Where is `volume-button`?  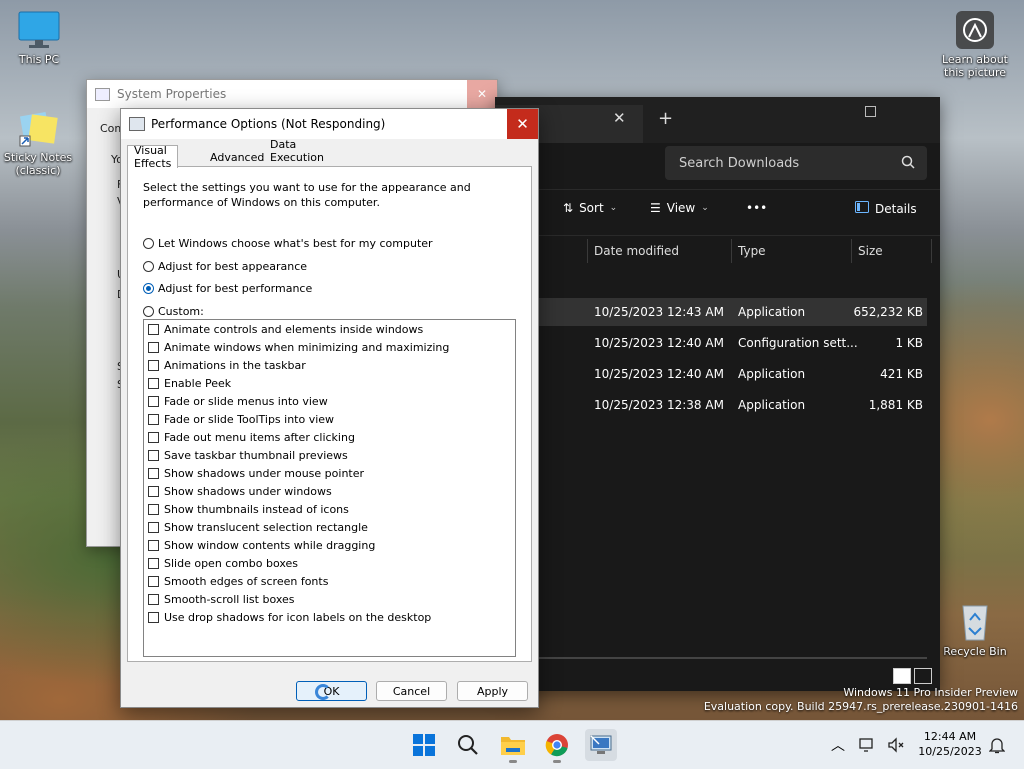
volume-button is located at coordinates (896, 745).